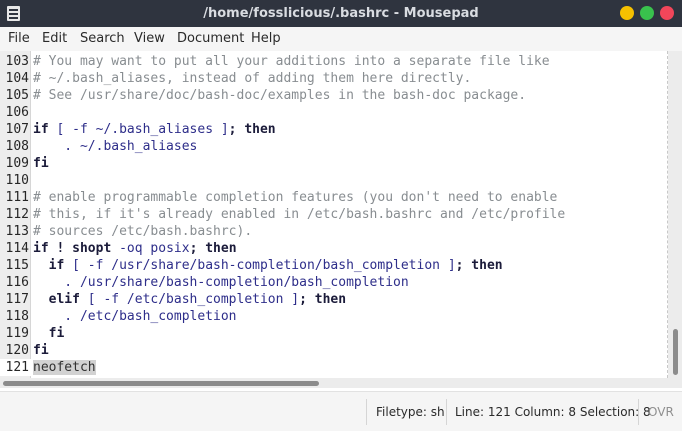  What do you see at coordinates (138, 129) in the screenshot?
I see `code-token: [ -f ~/.bash_aliases ]` at bounding box center [138, 129].